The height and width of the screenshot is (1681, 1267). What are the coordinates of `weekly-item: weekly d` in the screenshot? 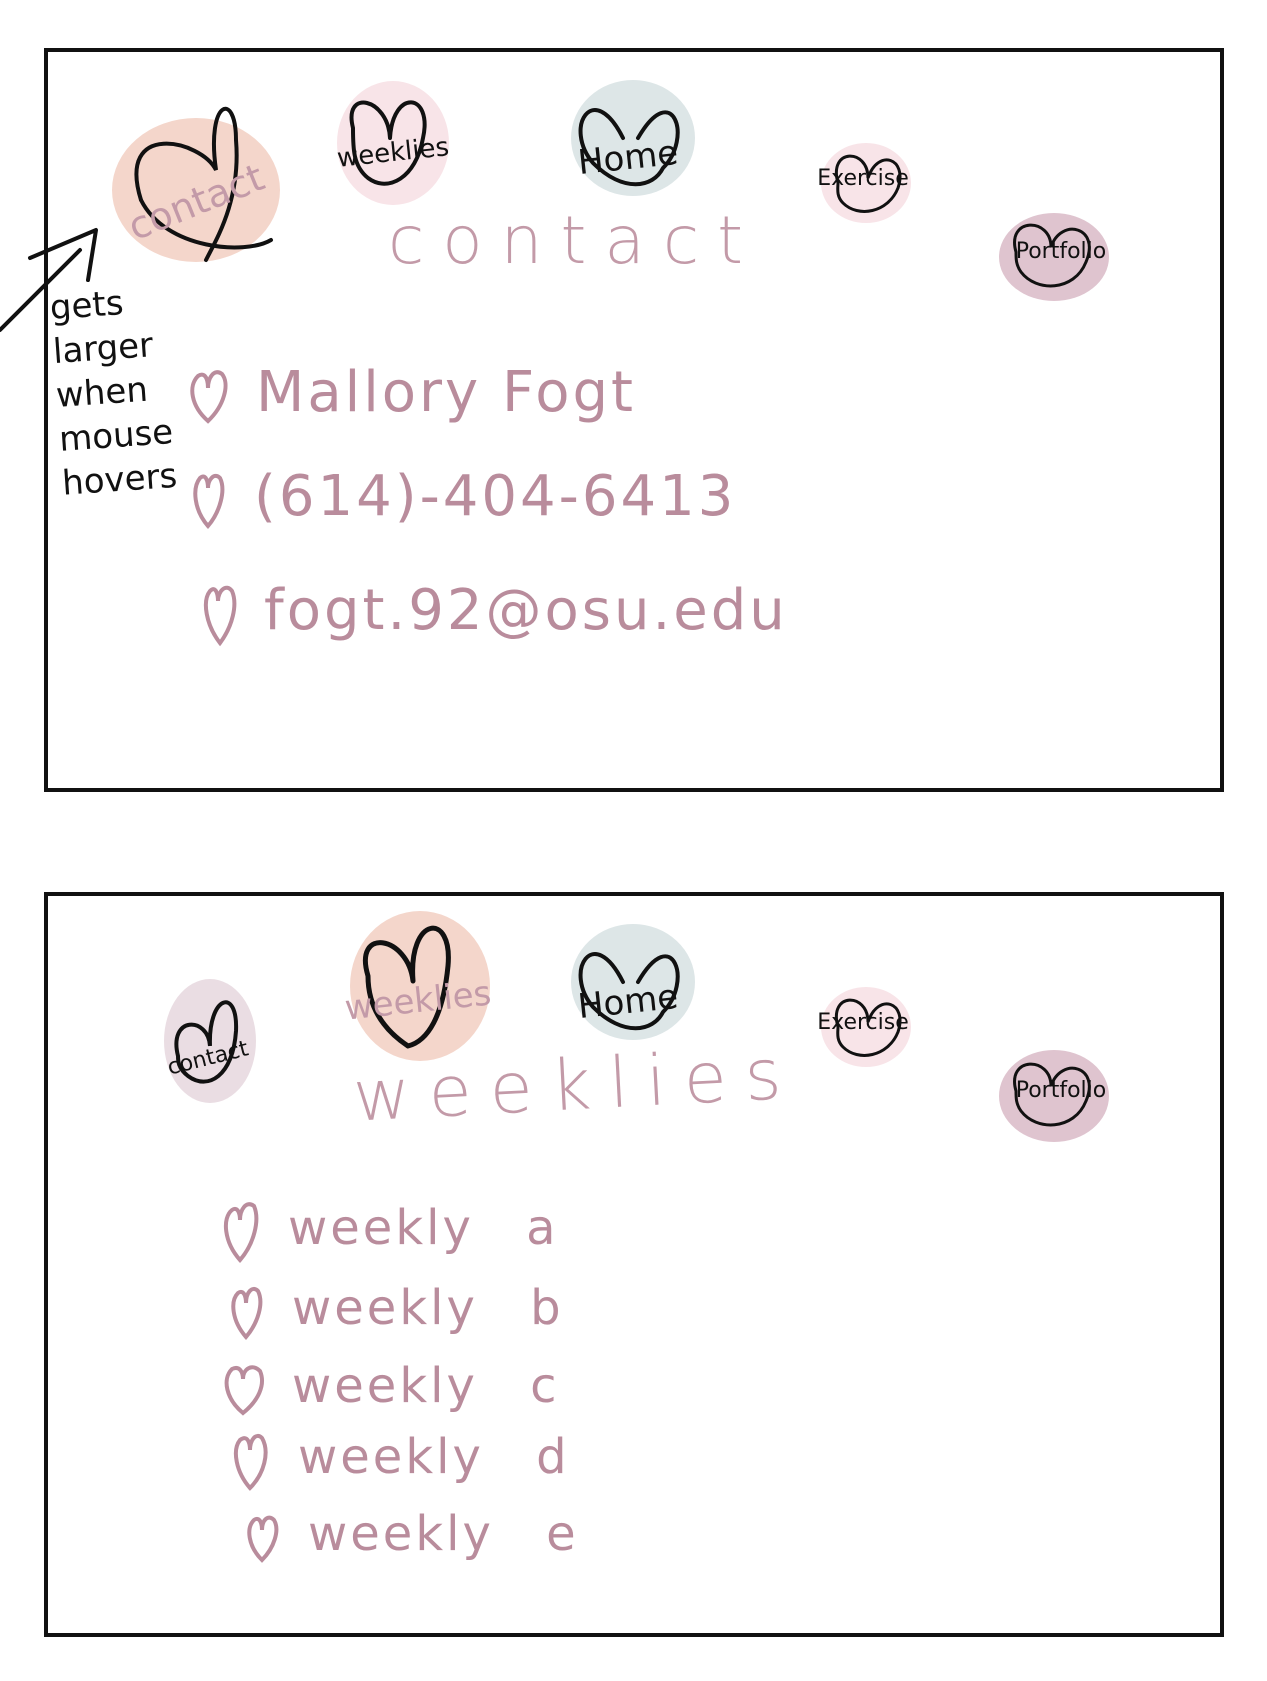 It's located at (399, 1460).